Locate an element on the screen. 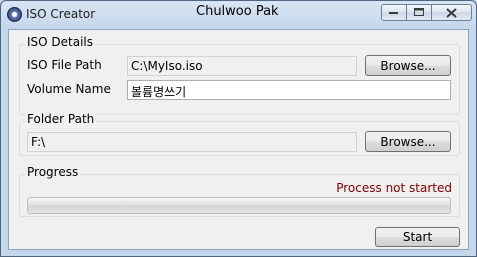 This screenshot has height=257, width=477. folder-path-label: Folder Path is located at coordinates (61, 119).